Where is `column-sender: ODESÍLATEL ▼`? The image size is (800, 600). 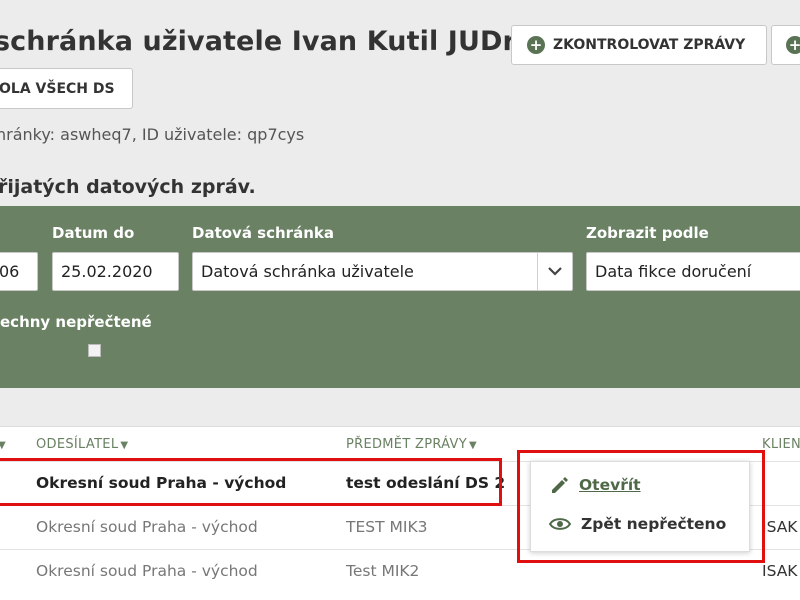 column-sender: ODESÍLATEL ▼ is located at coordinates (82, 444).